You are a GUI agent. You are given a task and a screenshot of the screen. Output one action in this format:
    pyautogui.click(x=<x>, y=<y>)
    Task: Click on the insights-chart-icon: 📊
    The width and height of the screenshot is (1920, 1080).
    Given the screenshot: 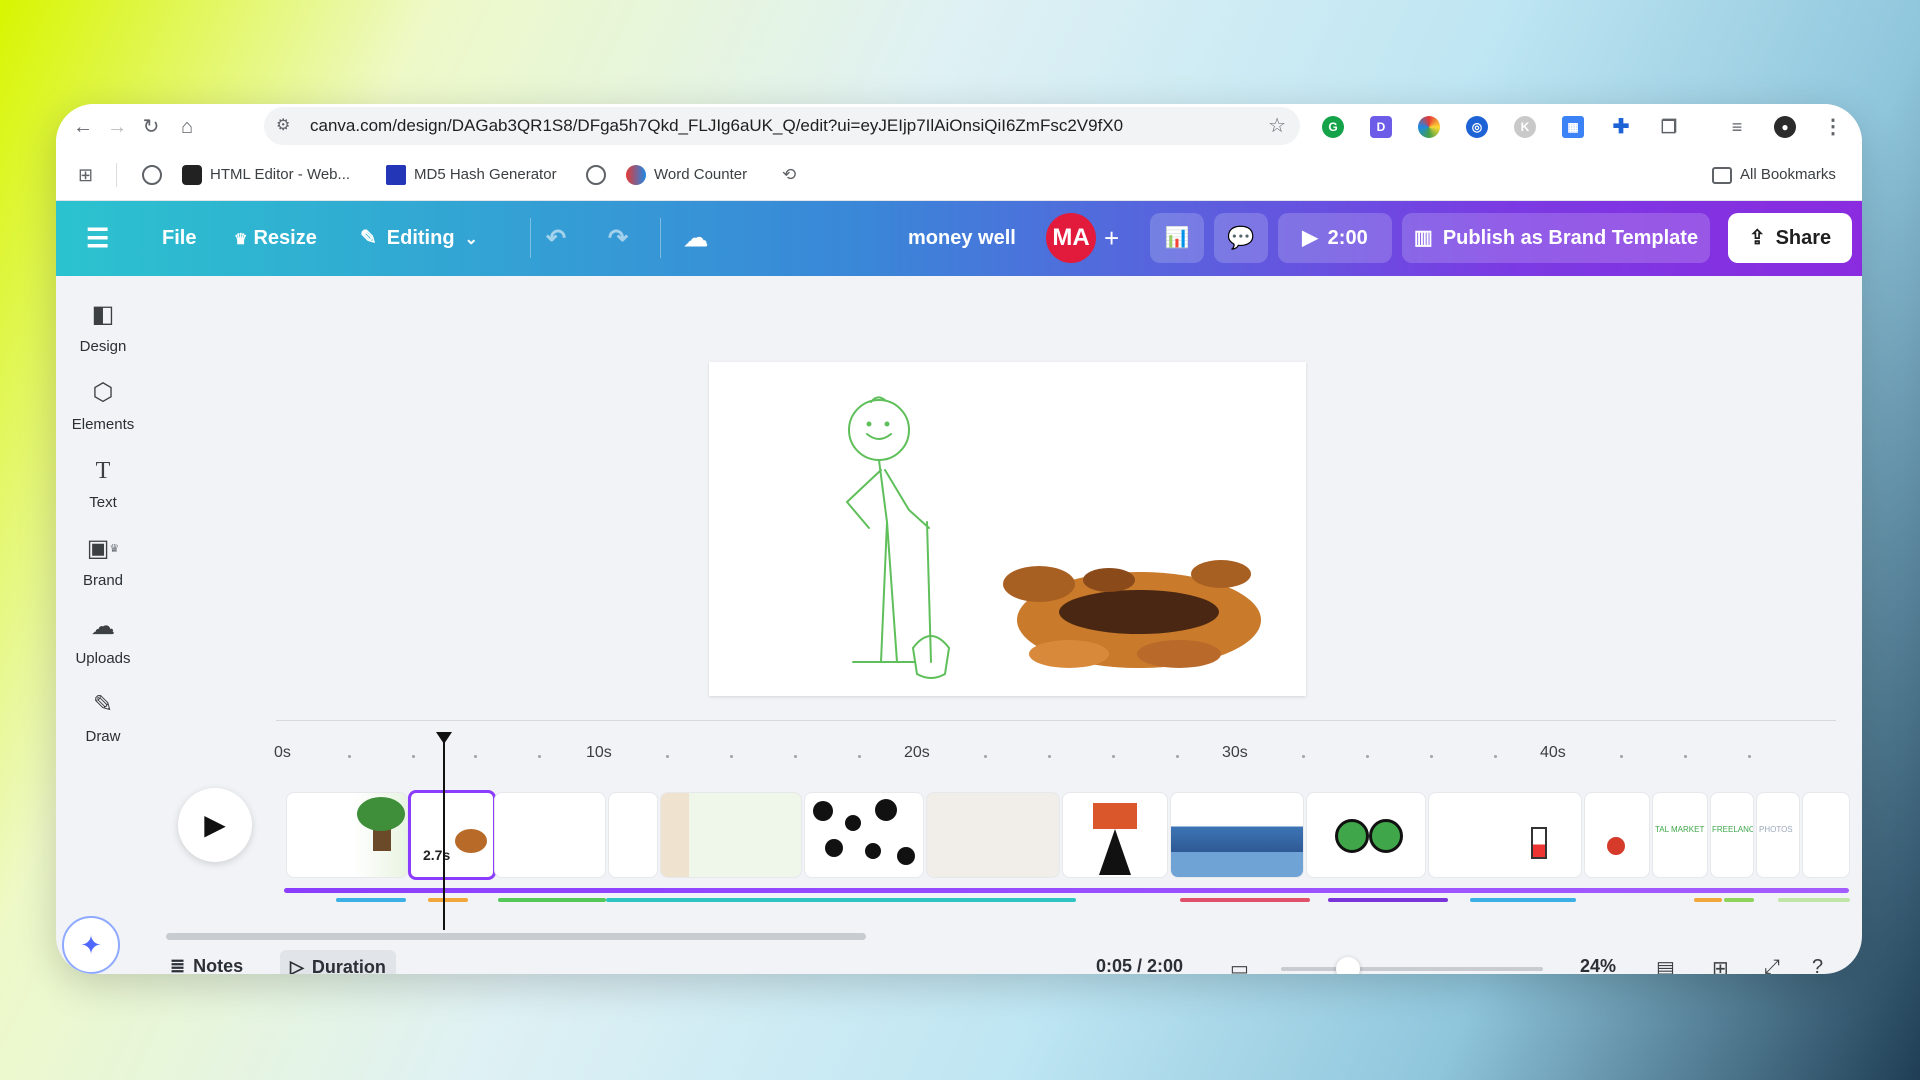 What is the action you would take?
    pyautogui.click(x=1177, y=238)
    